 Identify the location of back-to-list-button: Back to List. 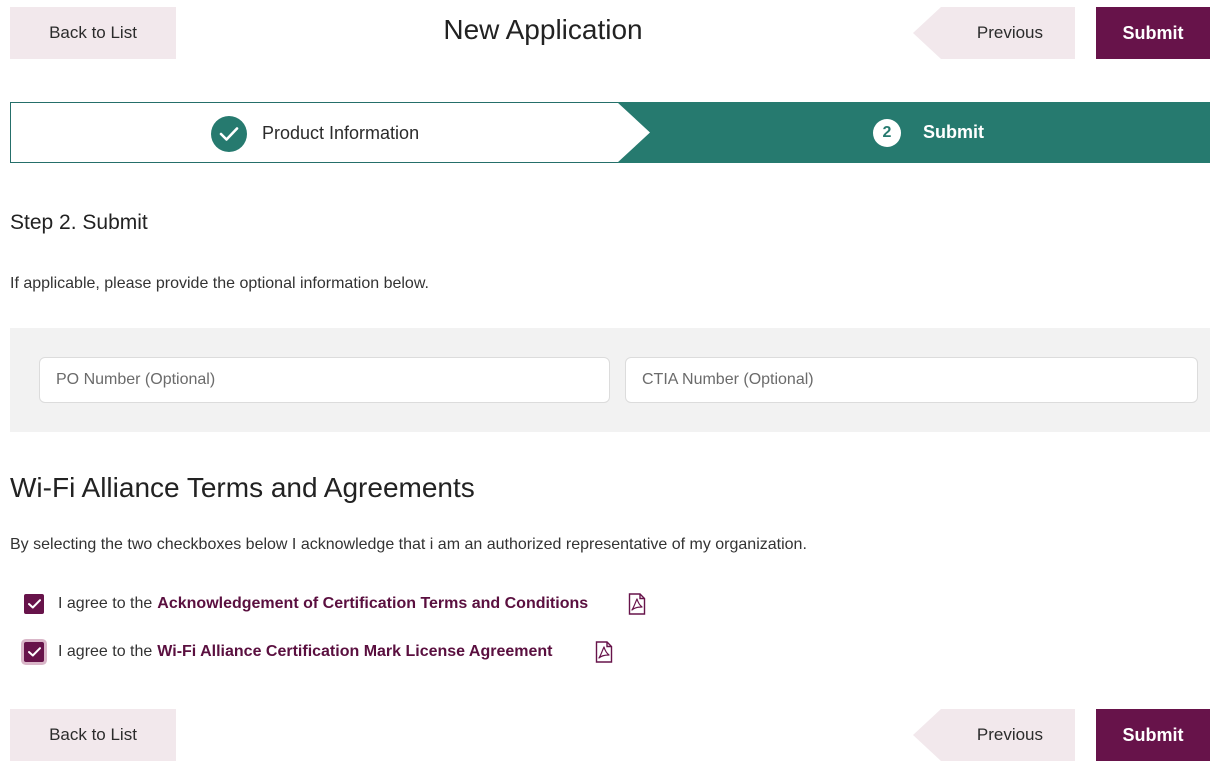
(93, 33).